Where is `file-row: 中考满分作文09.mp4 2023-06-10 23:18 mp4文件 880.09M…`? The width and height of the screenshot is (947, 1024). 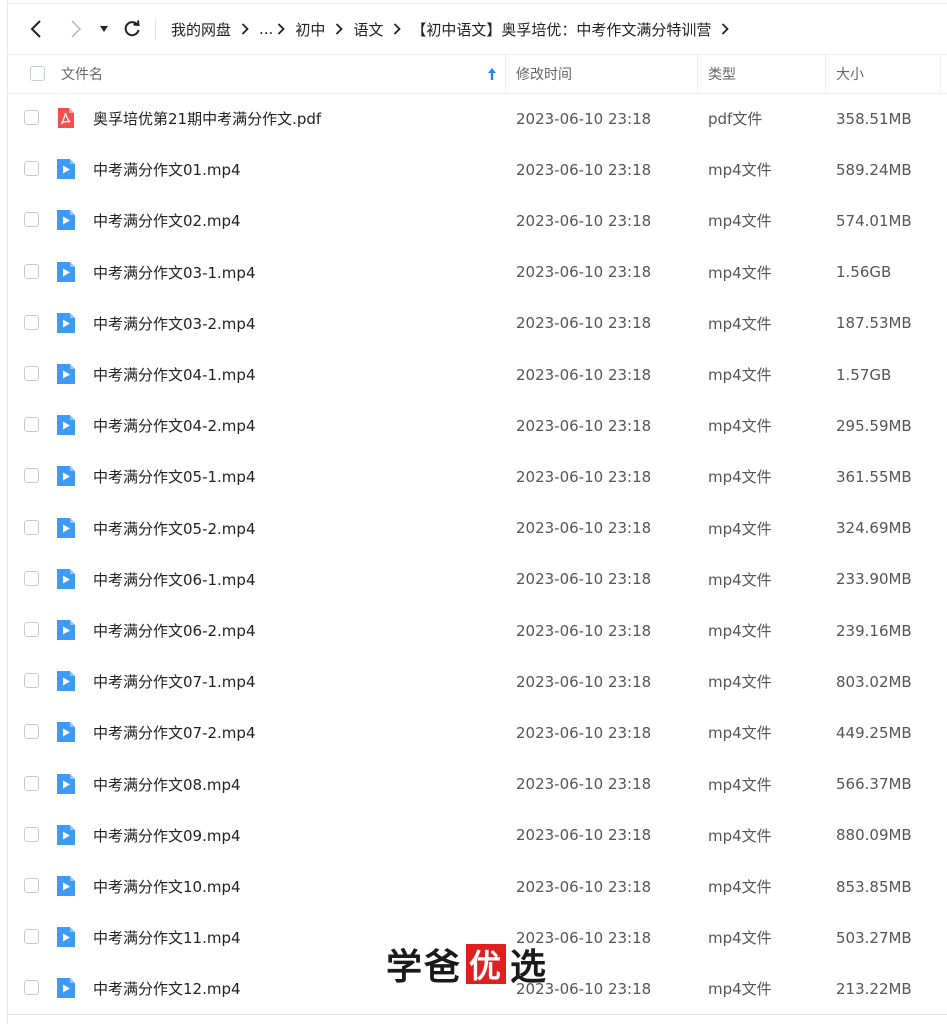
file-row: 中考满分作文09.mp4 2023-06-10 23:18 mp4文件 880.09M… is located at coordinates (477, 835).